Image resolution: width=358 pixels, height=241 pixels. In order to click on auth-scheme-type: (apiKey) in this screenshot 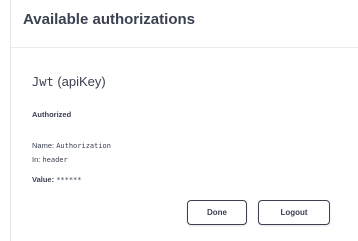, I will do `click(81, 81)`.